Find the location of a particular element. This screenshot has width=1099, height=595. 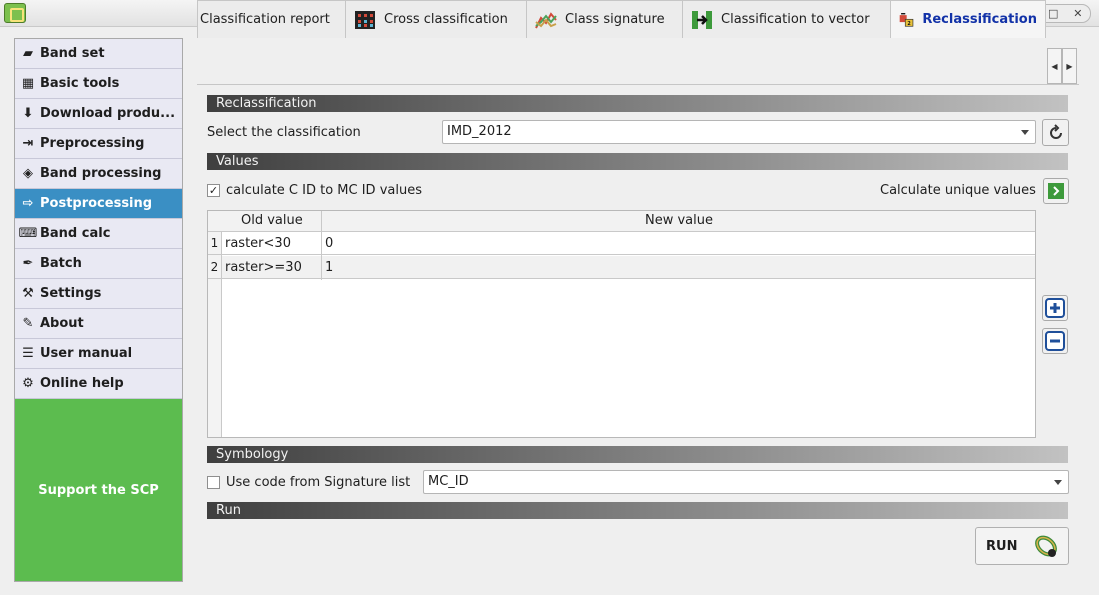

sidebar-item-settings: ⚒ Settings is located at coordinates (98, 294).